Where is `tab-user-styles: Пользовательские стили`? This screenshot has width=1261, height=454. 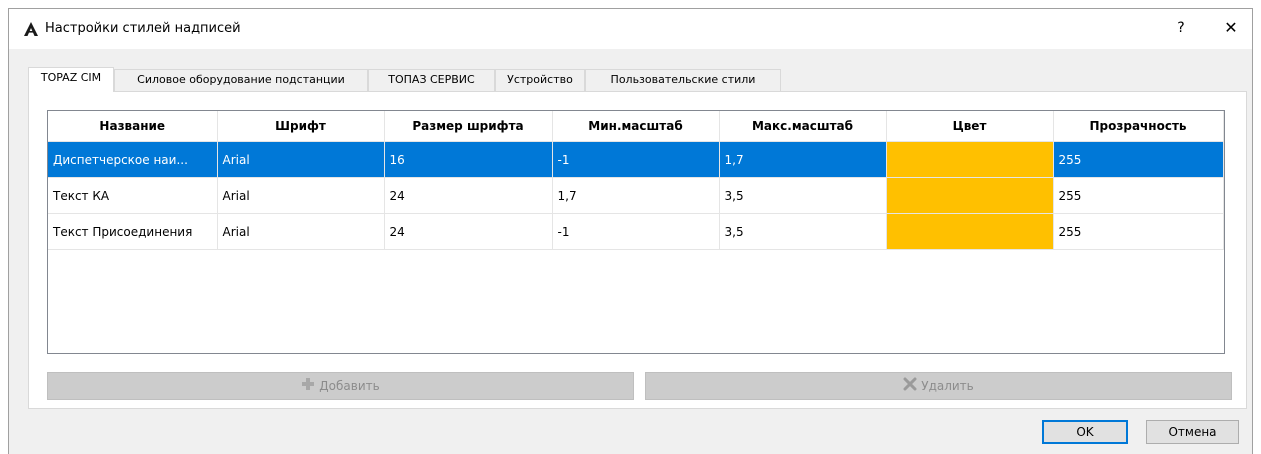
tab-user-styles: Пользовательские стили is located at coordinates (683, 80).